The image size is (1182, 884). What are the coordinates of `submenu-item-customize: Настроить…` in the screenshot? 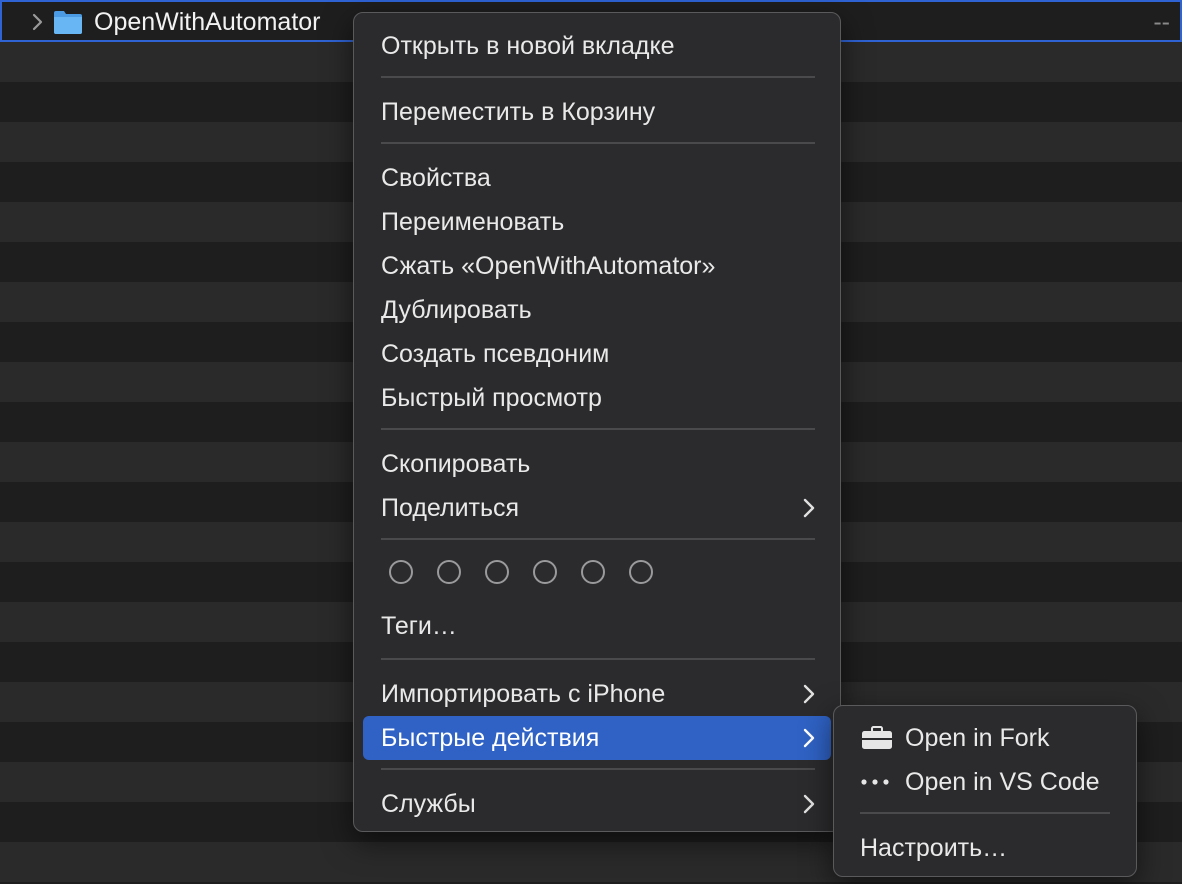 It's located at (985, 848).